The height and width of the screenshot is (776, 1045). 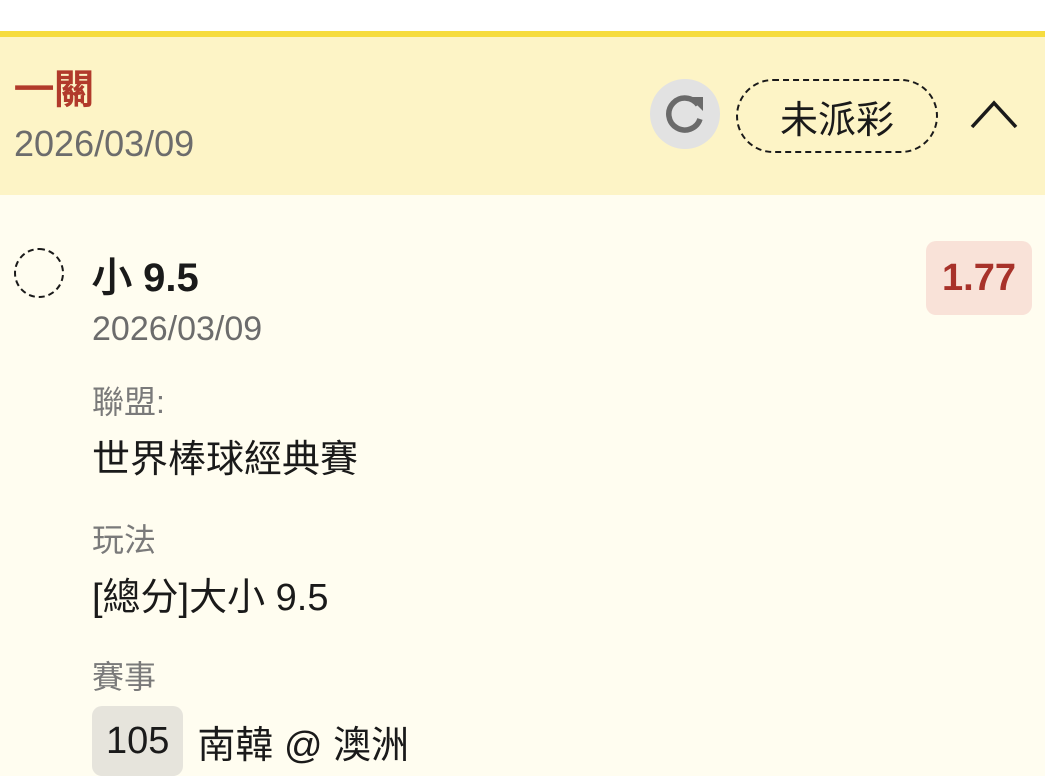 What do you see at coordinates (210, 598) in the screenshot?
I see `play-type-value: [總分]大小 9.5` at bounding box center [210, 598].